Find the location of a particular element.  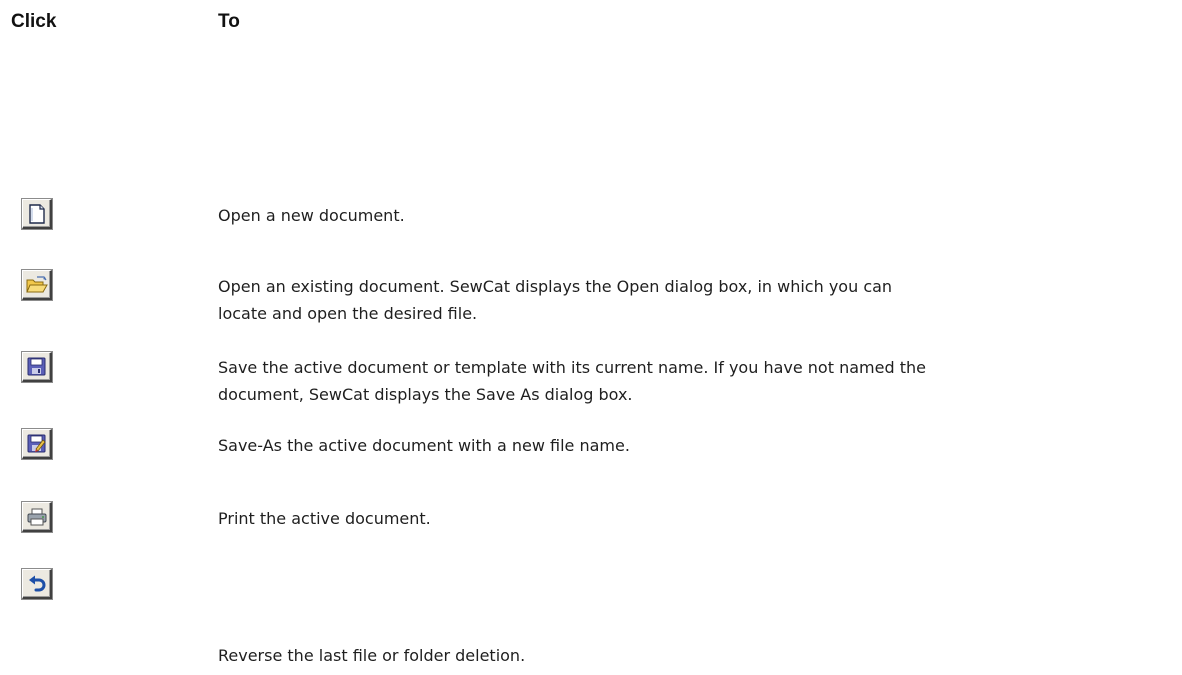

save-as-icon is located at coordinates (36, 443).